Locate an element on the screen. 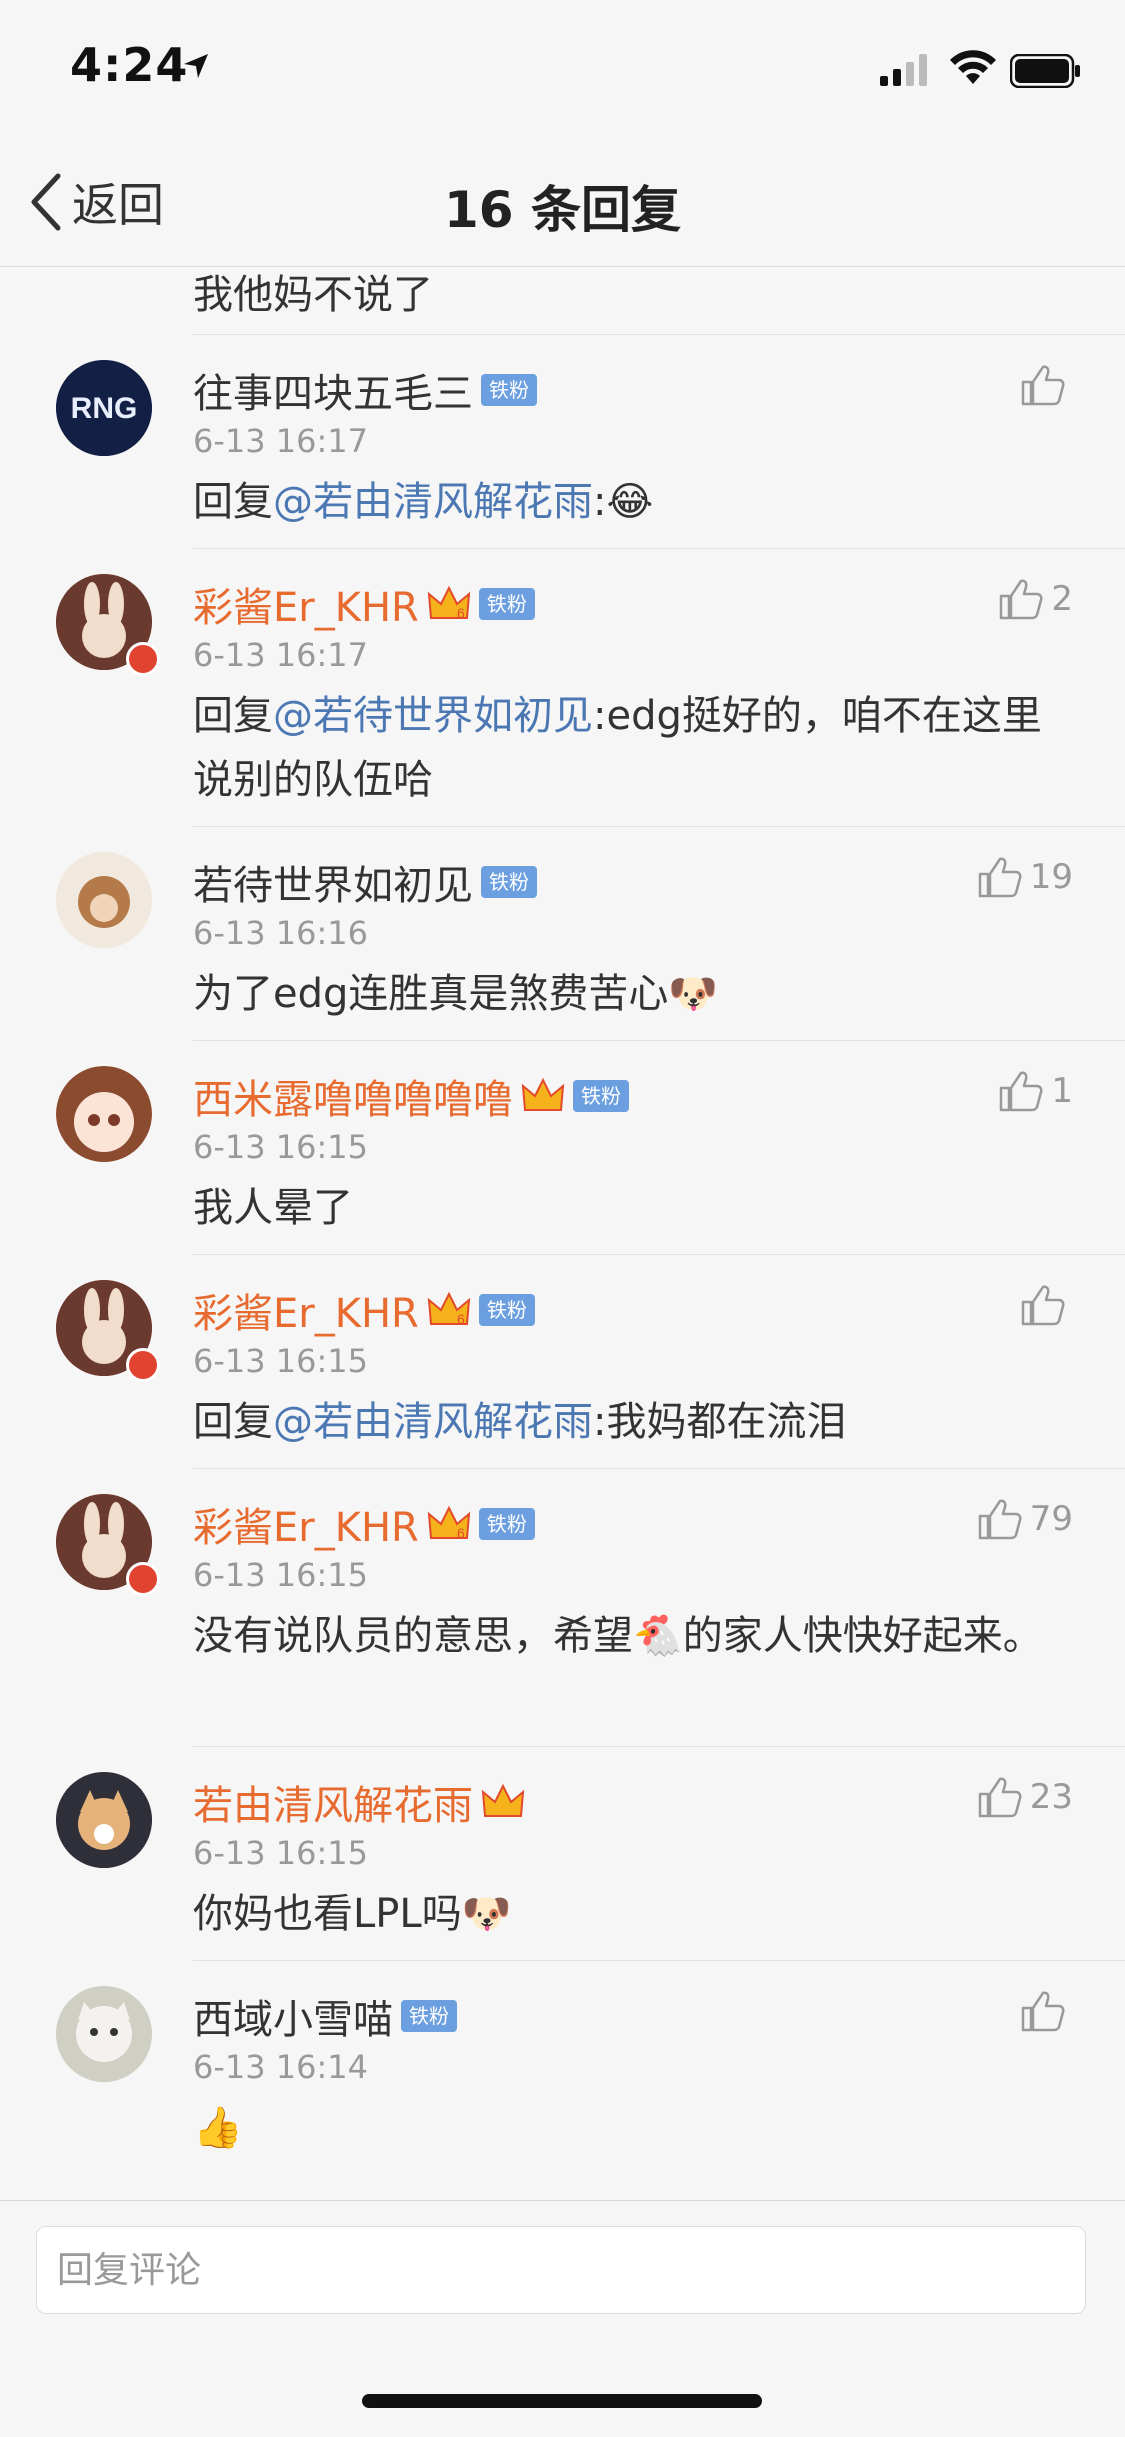  comment-time: 6-13 16:14 is located at coordinates (281, 2067).